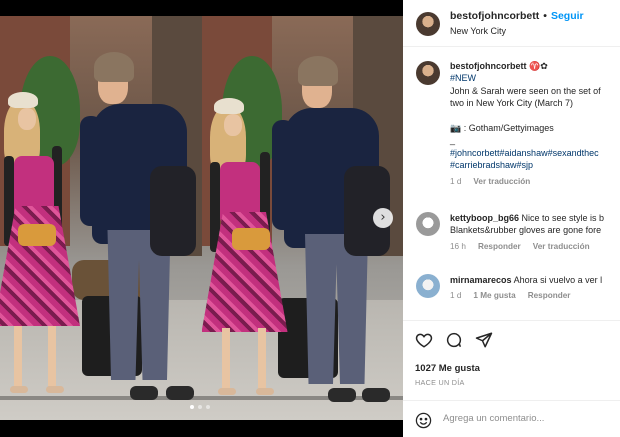  What do you see at coordinates (535, 153) in the screenshot?
I see `caption-hashtags: #johncorbett#aidanshaw#sexandthec` at bounding box center [535, 153].